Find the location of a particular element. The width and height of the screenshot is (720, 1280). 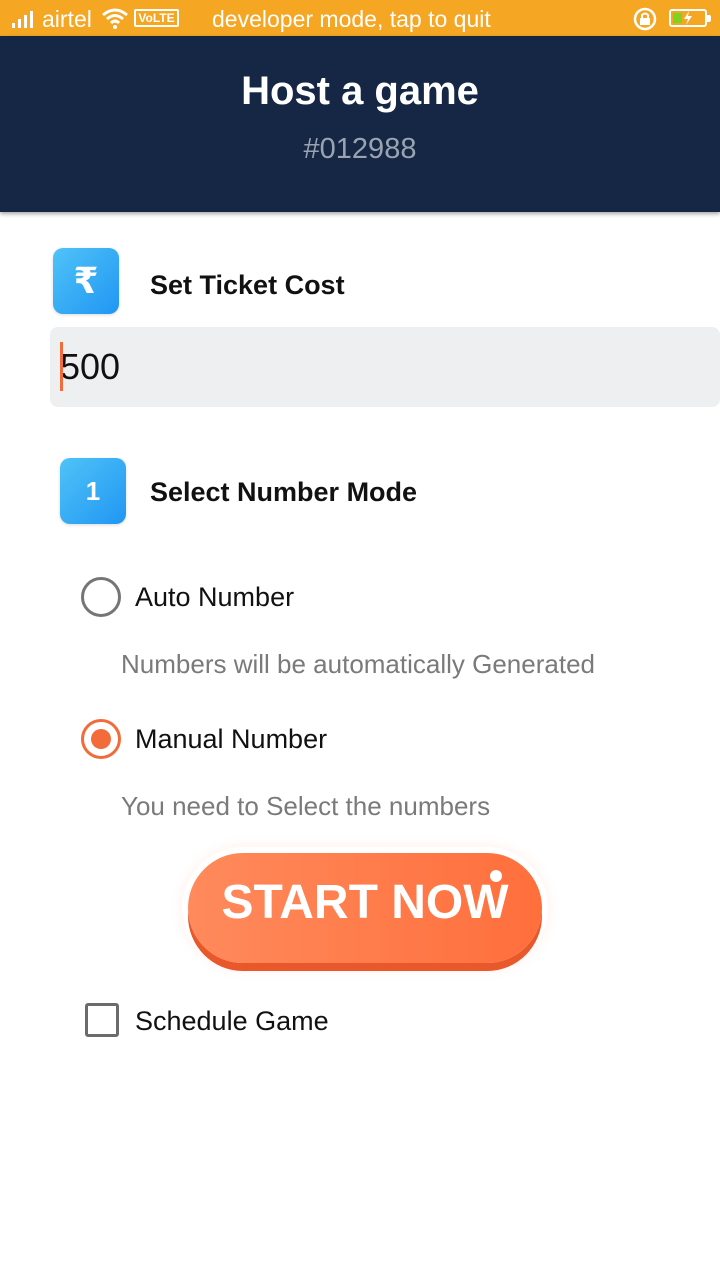

ticket-cost-title: Set Ticket Cost is located at coordinates (247, 285).